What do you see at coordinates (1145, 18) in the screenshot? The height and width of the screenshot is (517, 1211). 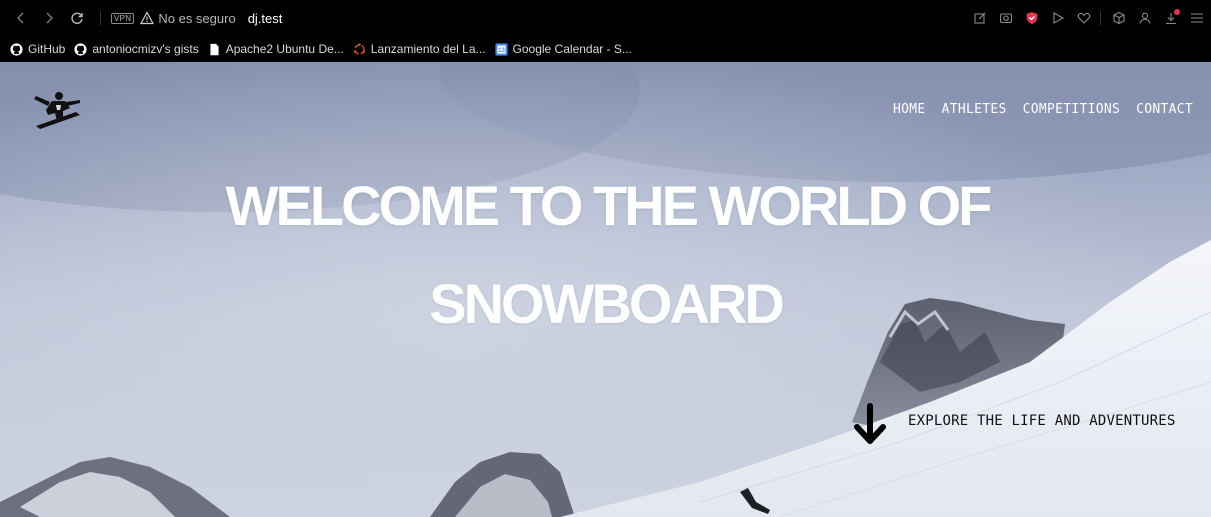 I see `profile-icon` at bounding box center [1145, 18].